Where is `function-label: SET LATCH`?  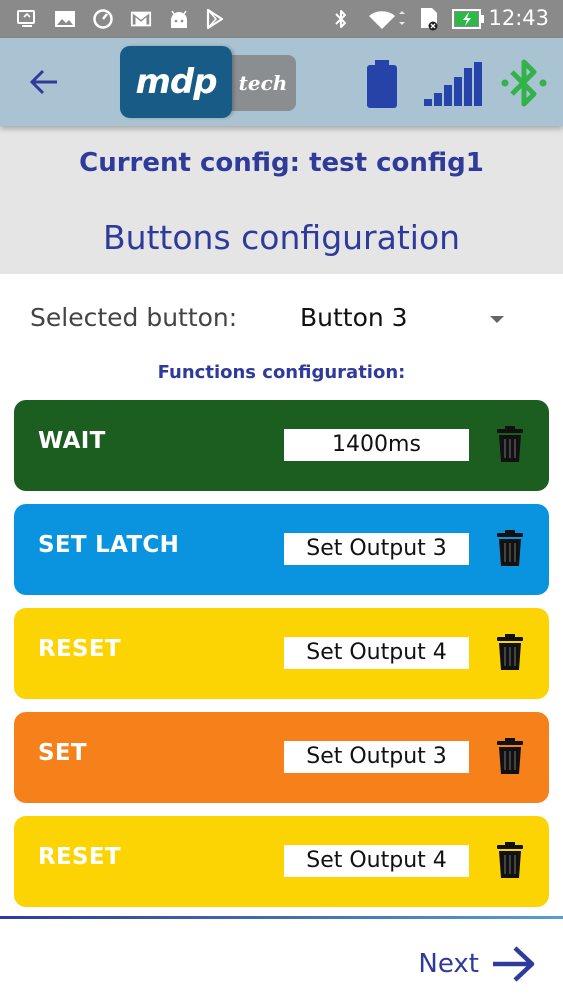
function-label: SET LATCH is located at coordinates (109, 545).